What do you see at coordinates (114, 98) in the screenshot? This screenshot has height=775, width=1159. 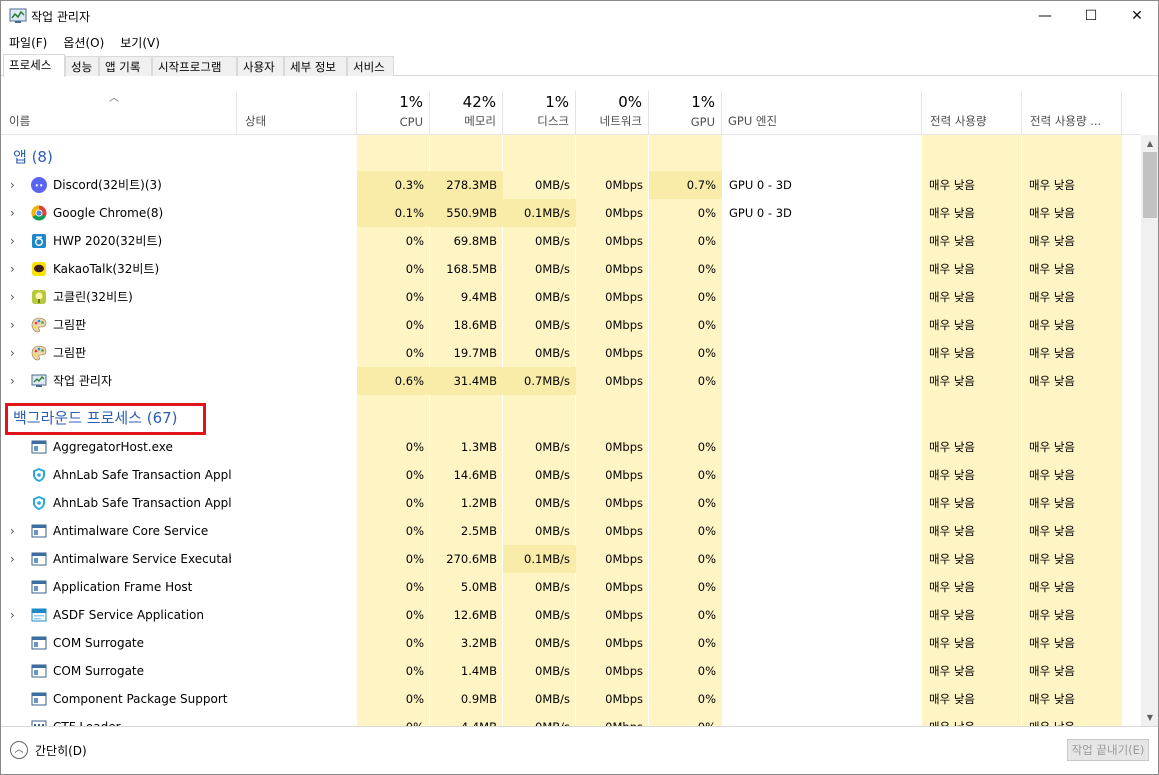 I see `sort-up-icon: ︿` at bounding box center [114, 98].